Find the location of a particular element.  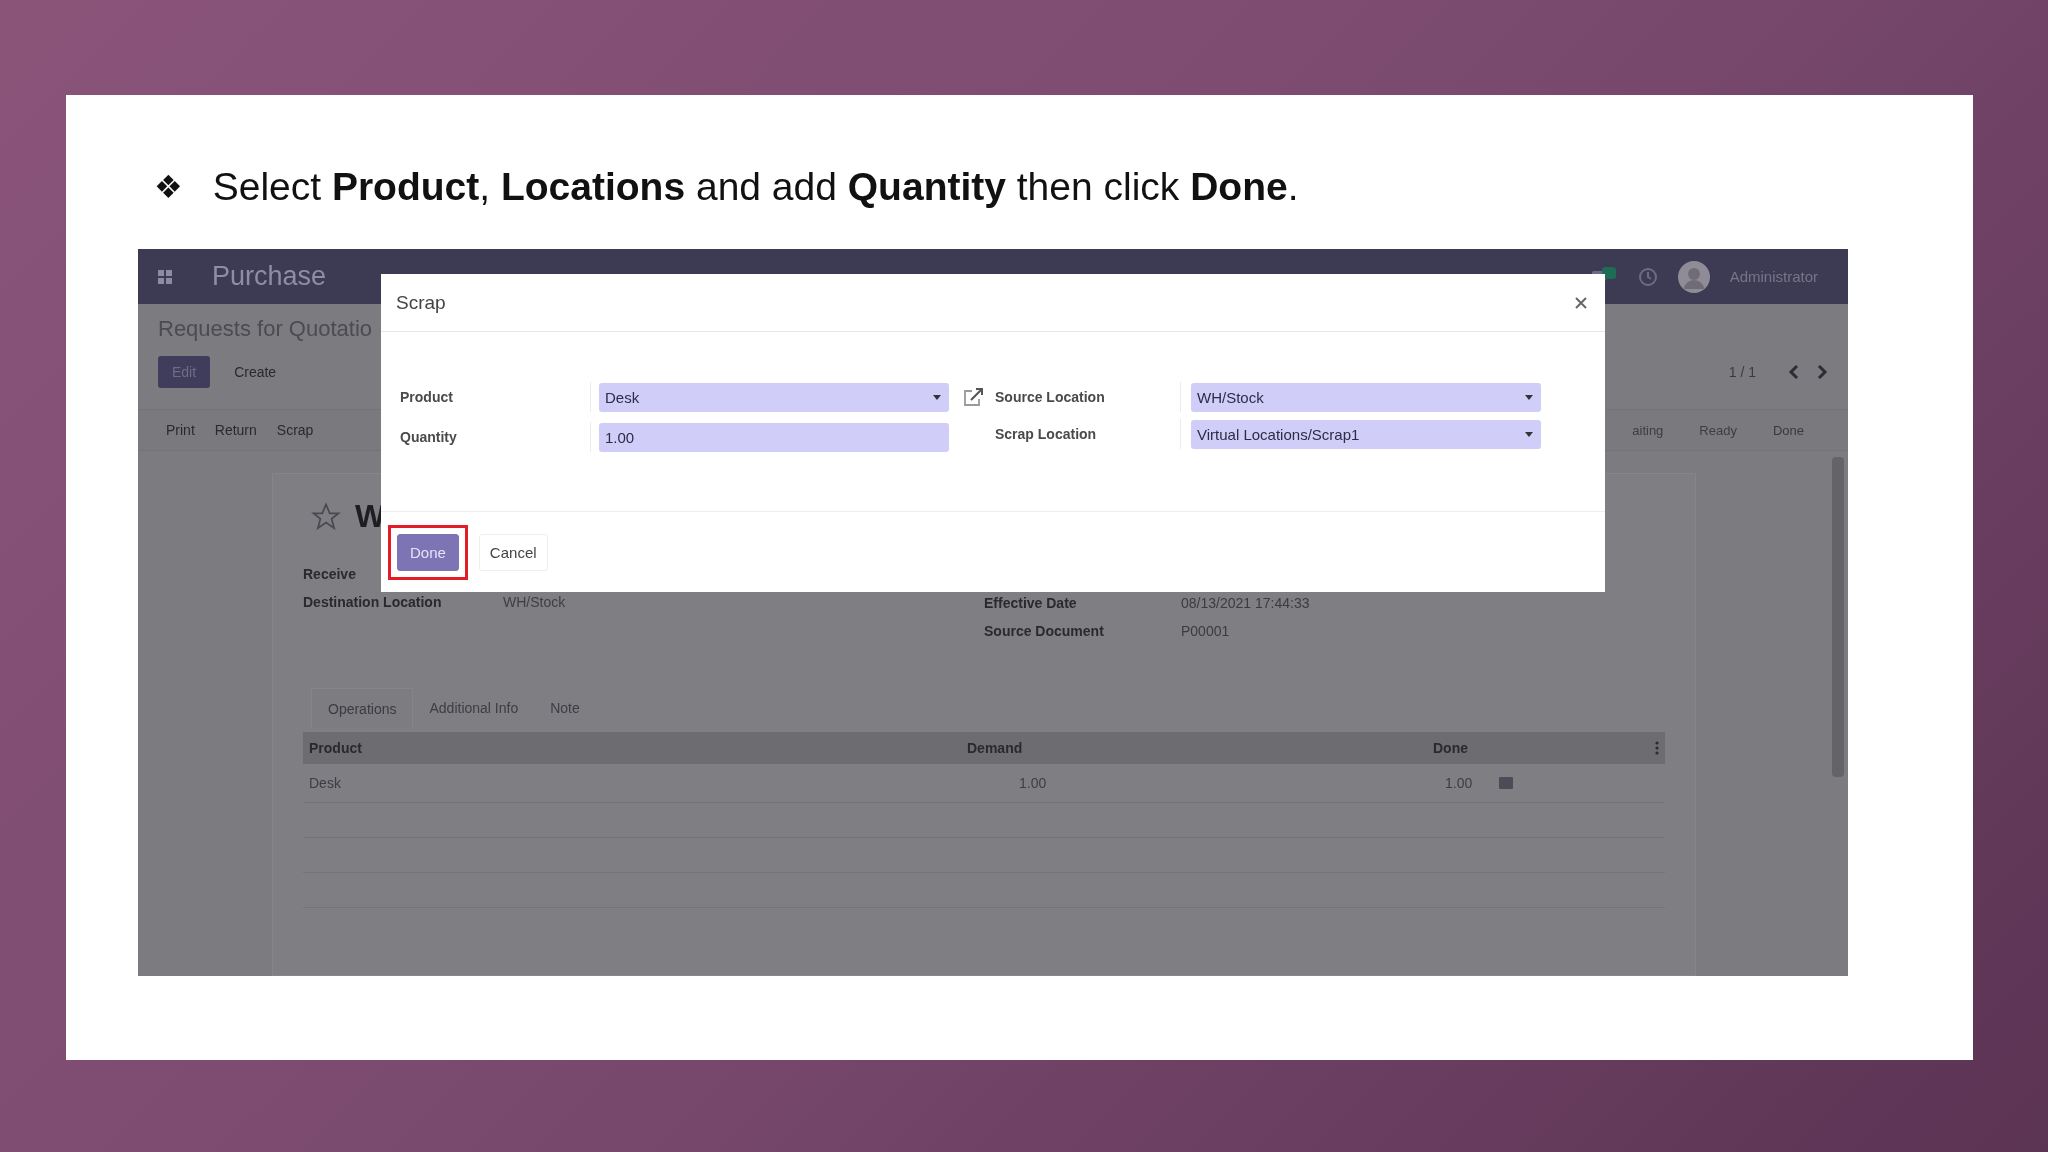

status-step: aiting is located at coordinates (1648, 430).